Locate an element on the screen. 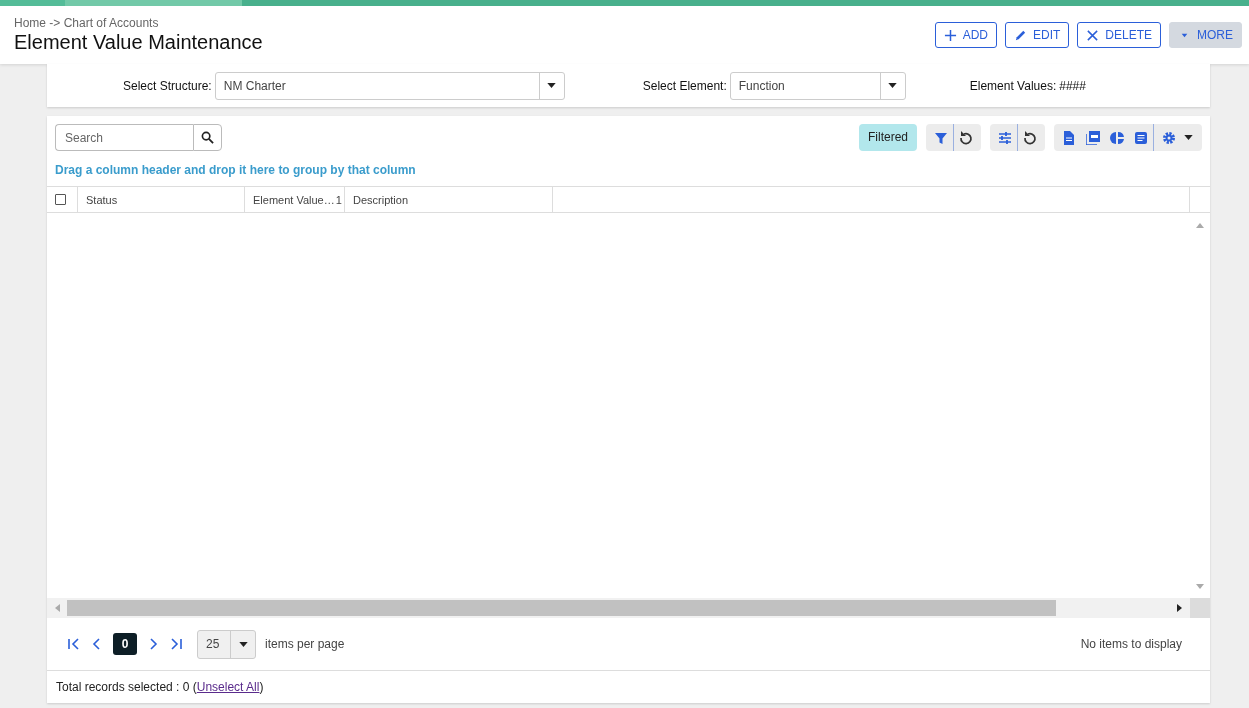  more-button: MORE is located at coordinates (1205, 35).